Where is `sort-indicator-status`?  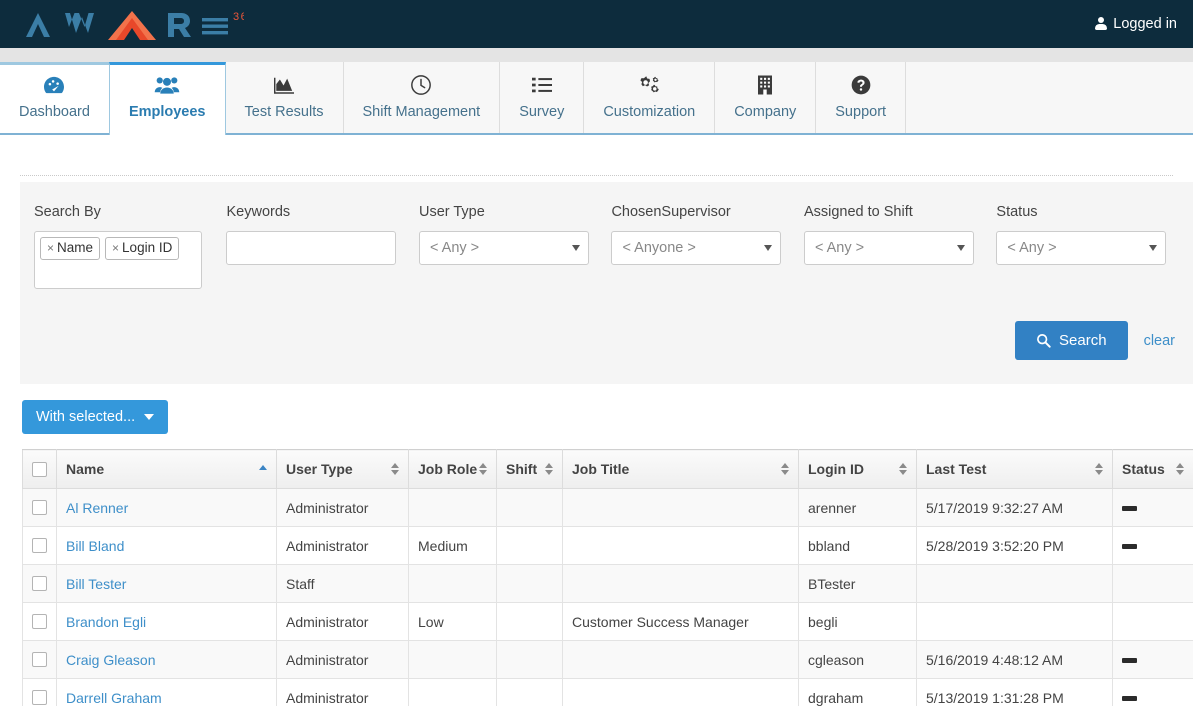
sort-indicator-status is located at coordinates (1180, 469).